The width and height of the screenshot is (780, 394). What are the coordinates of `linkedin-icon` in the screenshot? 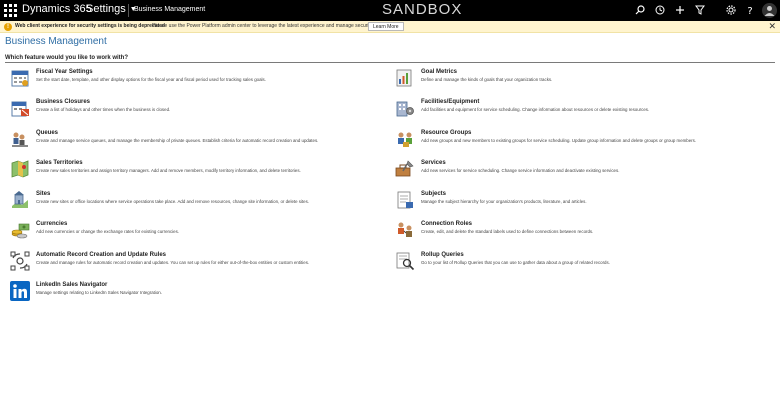 It's located at (20, 291).